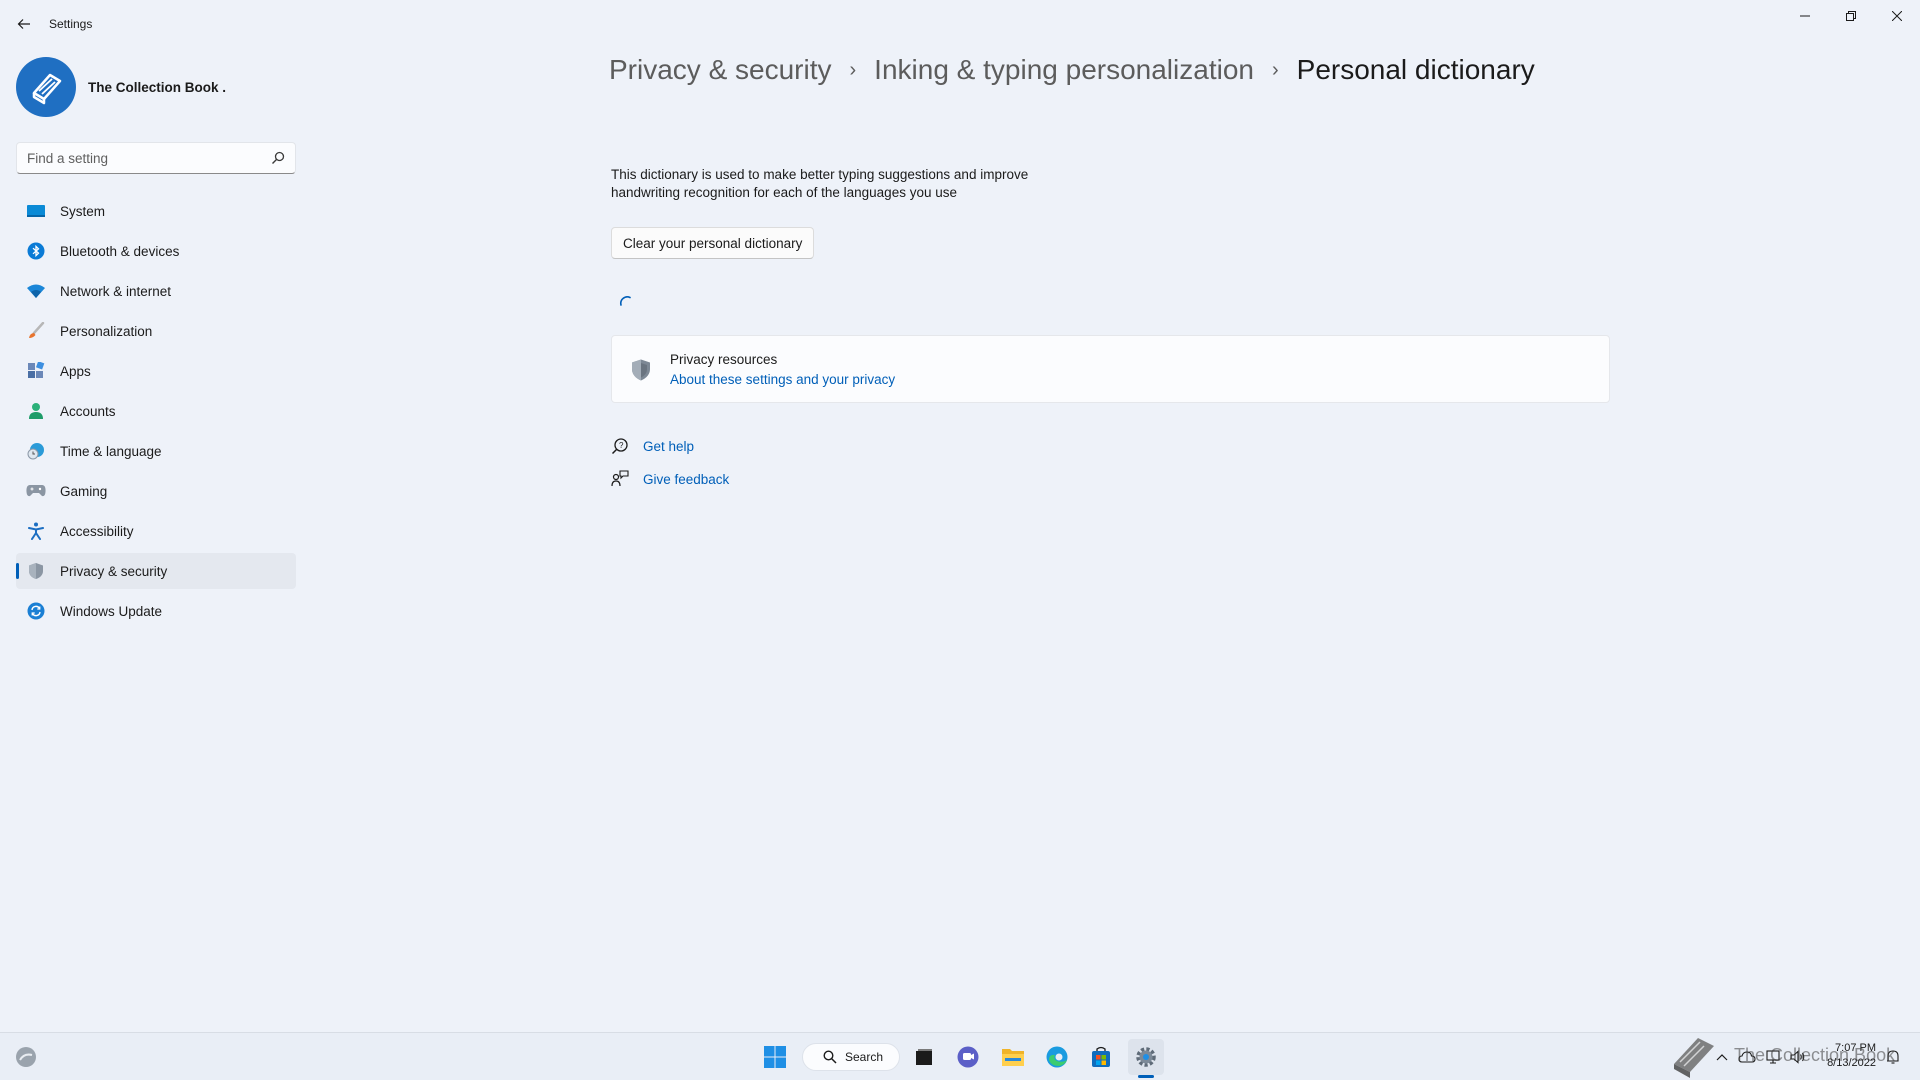 Image resolution: width=1920 pixels, height=1080 pixels. Describe the element at coordinates (156, 491) in the screenshot. I see `sidebar-item-gaming: Gaming` at that location.